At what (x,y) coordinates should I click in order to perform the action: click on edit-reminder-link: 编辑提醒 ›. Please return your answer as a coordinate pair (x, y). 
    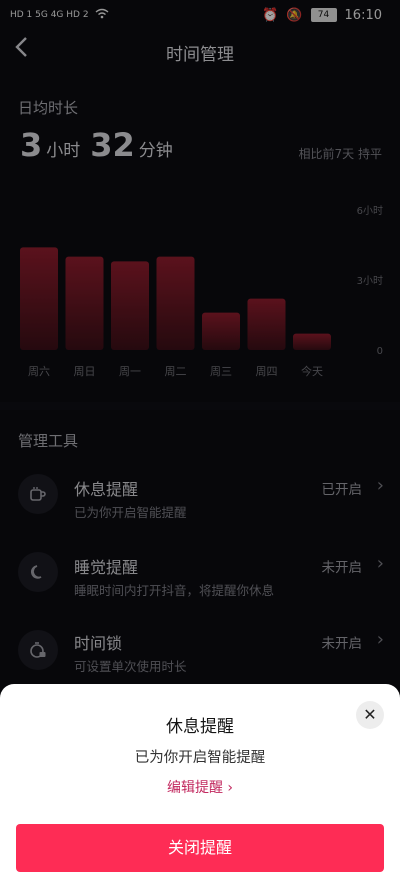
    Looking at the image, I should click on (200, 787).